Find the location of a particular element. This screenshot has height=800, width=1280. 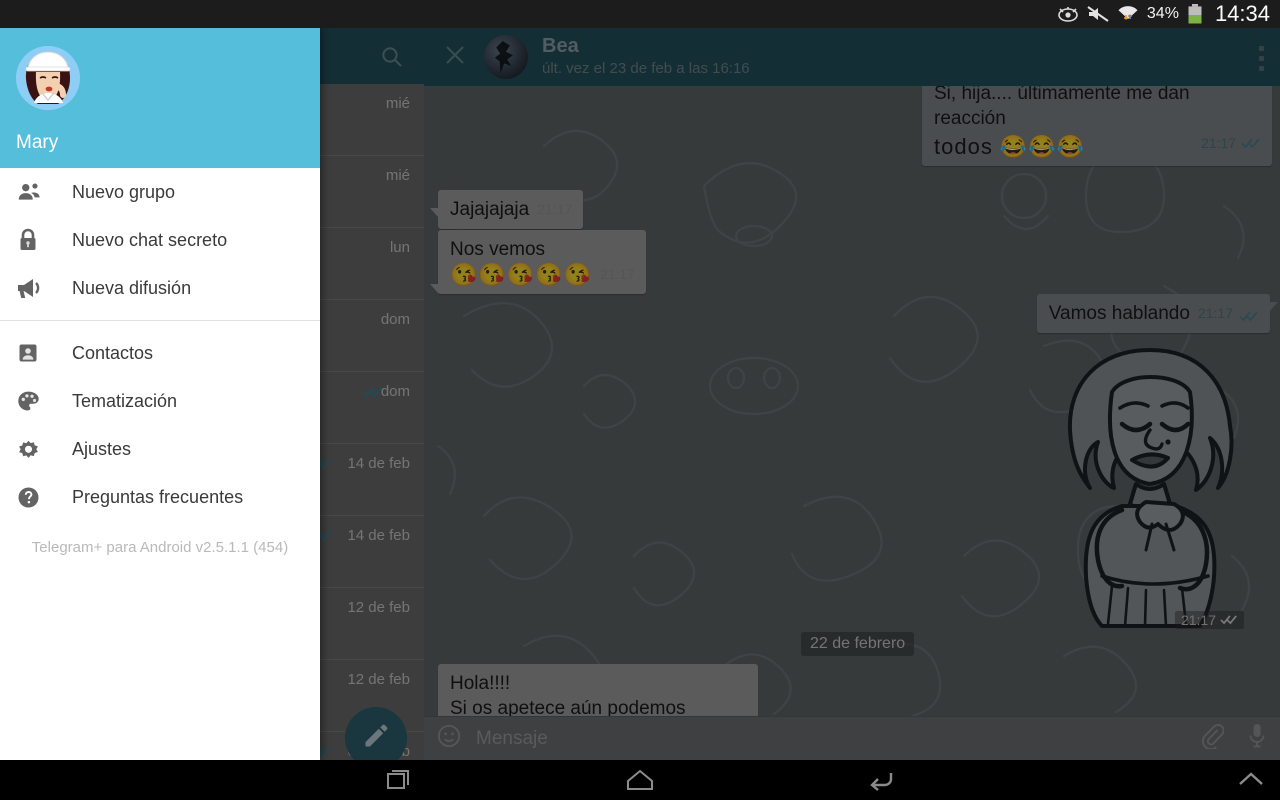

drawer-item-label: Ajustes is located at coordinates (102, 448).